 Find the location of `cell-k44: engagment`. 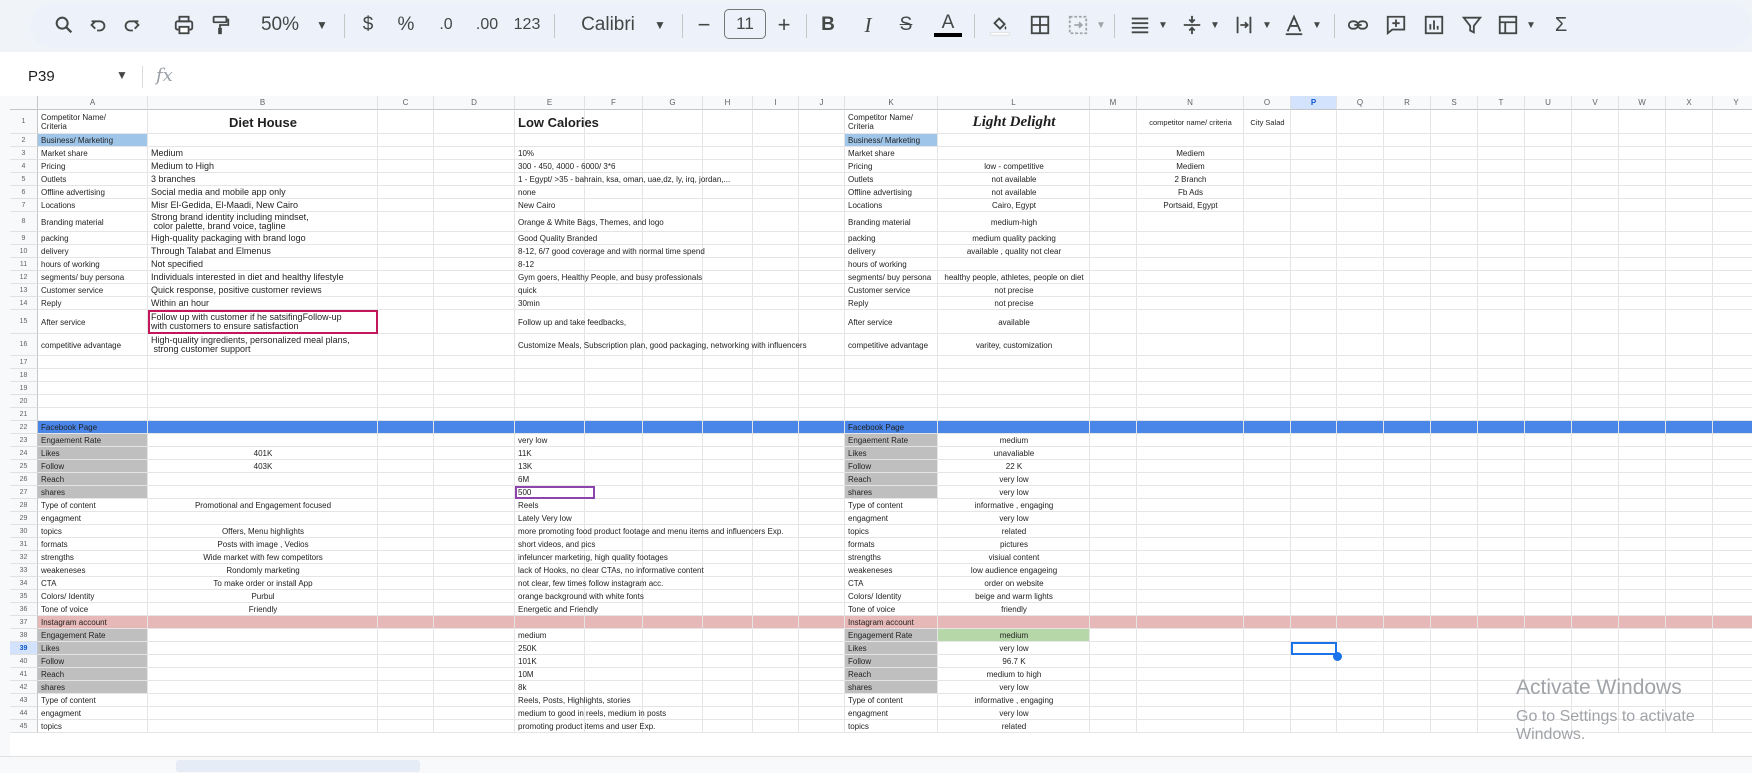

cell-k44: engagment is located at coordinates (891, 713).